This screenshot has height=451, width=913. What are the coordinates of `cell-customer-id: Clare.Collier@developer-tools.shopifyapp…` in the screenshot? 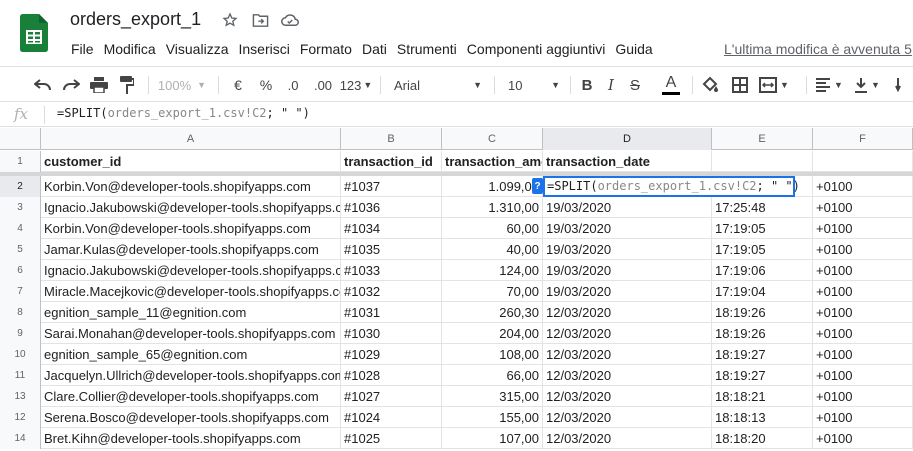 It's located at (191, 396).